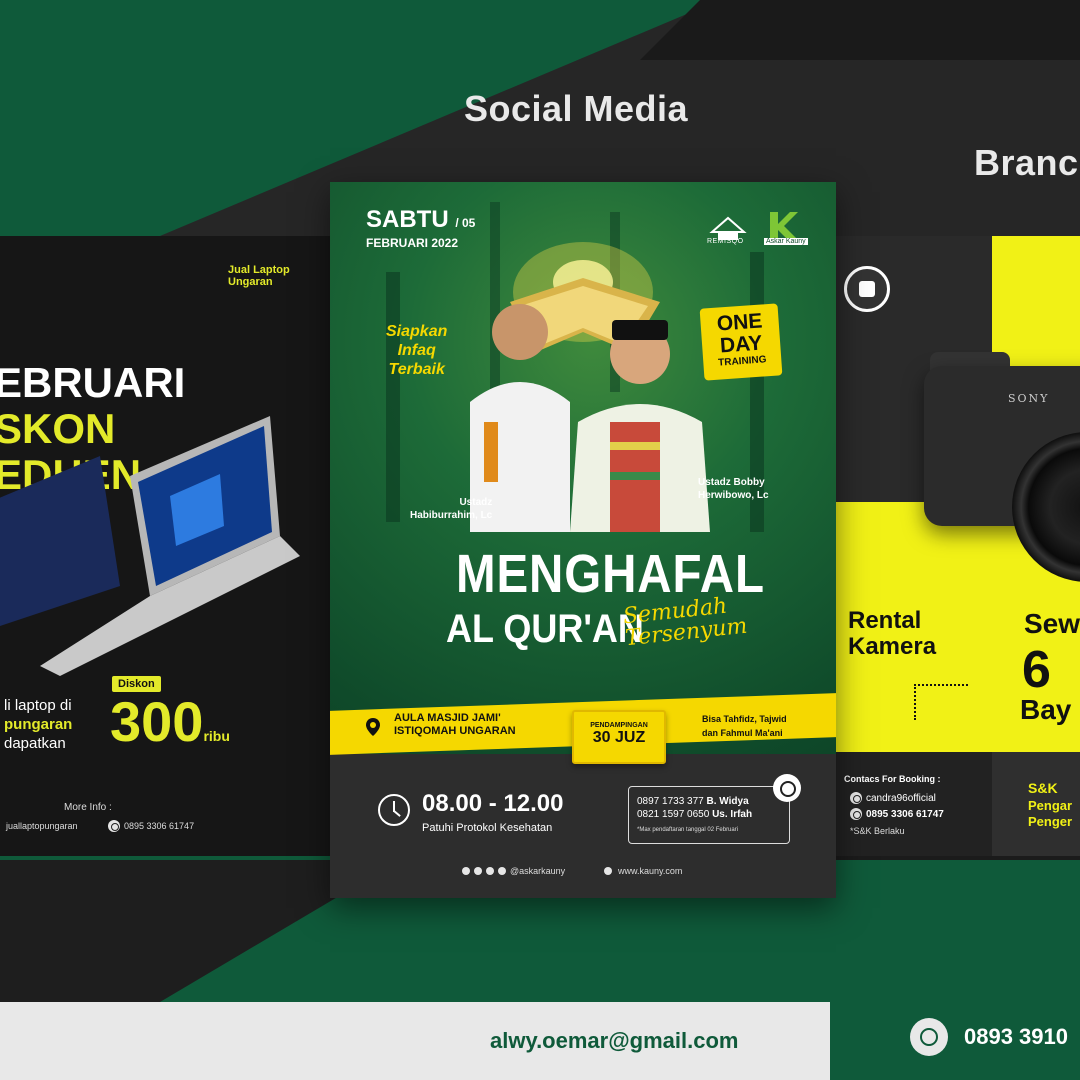  I want to click on social-media-heading: Social Media, so click(576, 108).